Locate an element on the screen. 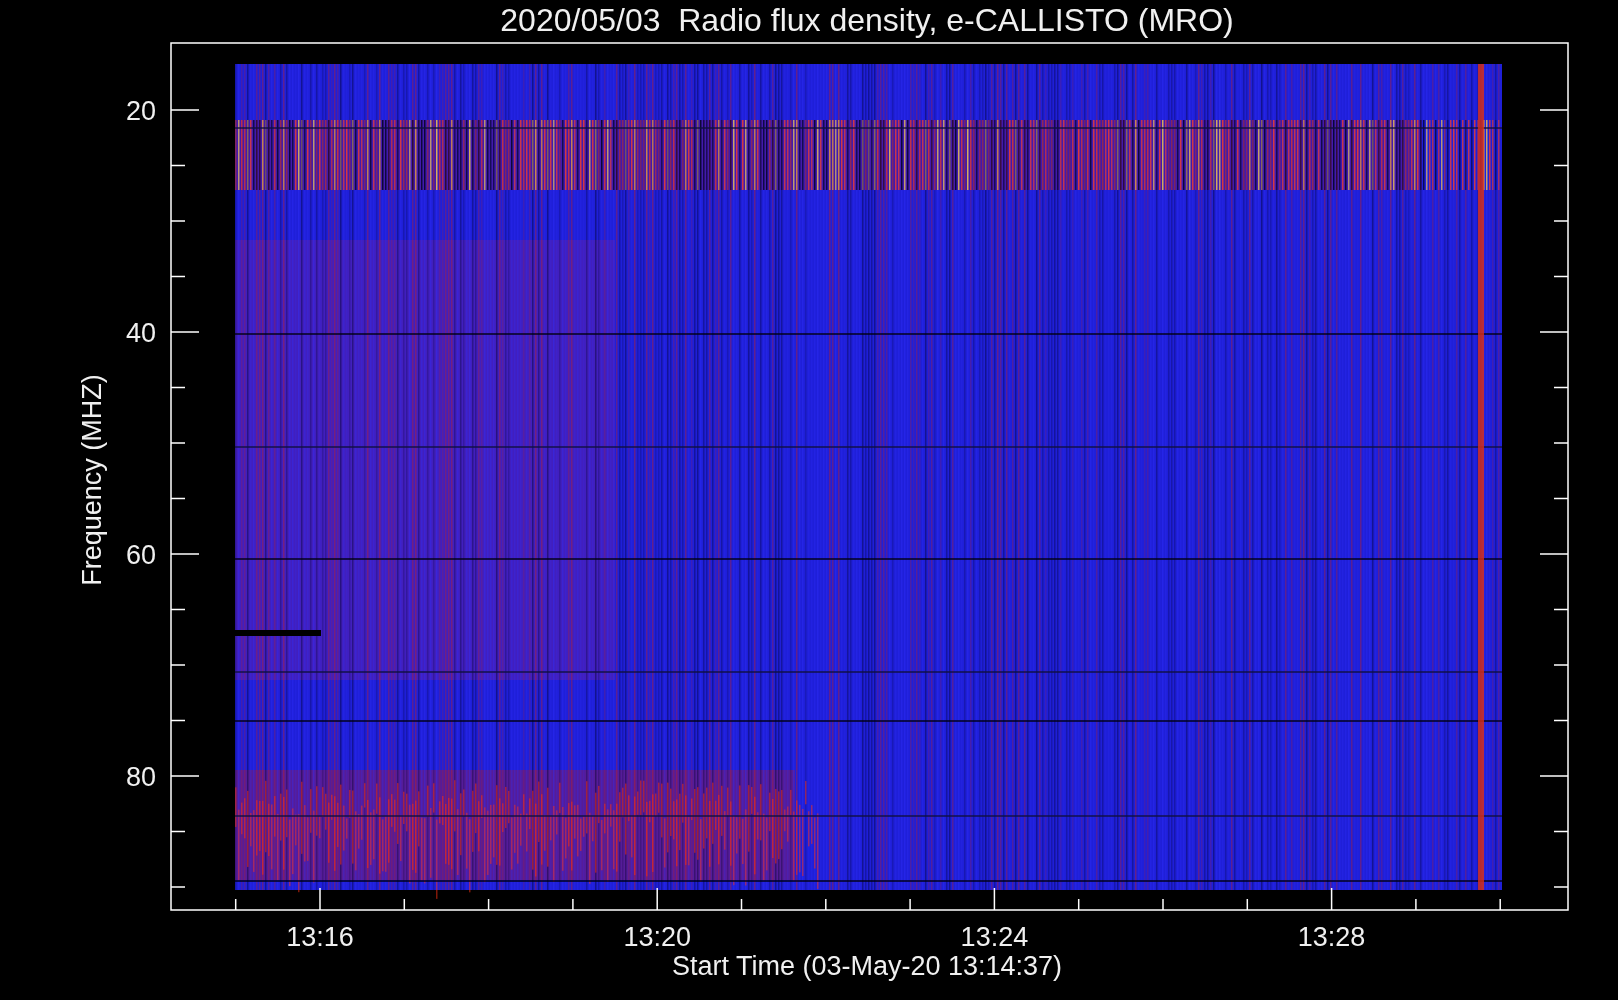  x-axis-title: Start Time (03-May-20 13:14:37) is located at coordinates (867, 966).